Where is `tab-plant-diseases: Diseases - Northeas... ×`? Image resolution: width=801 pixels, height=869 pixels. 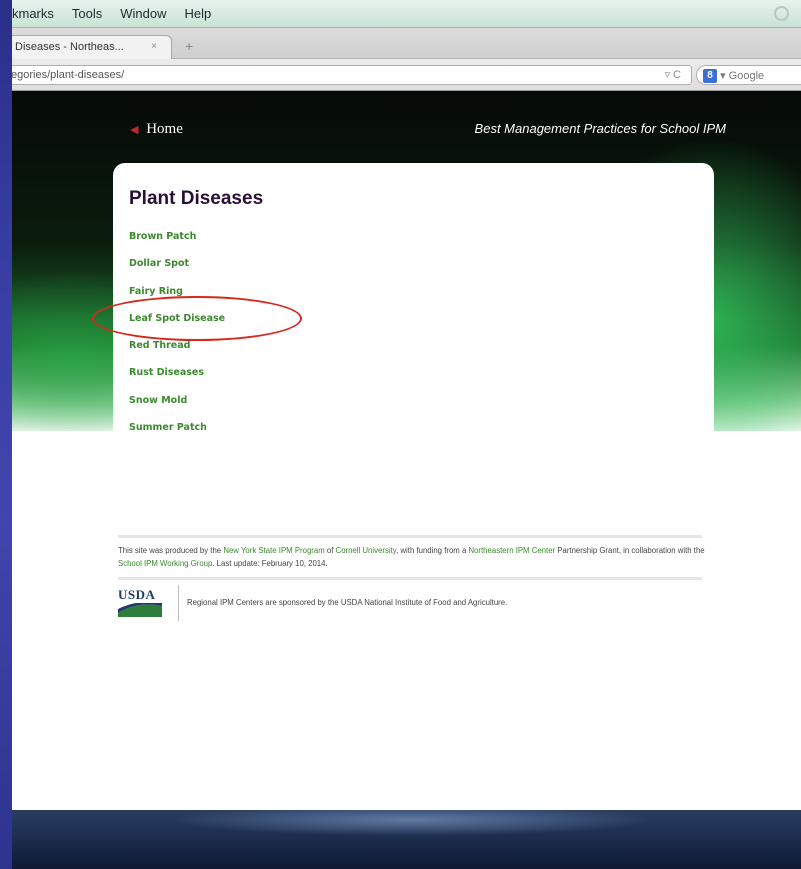
tab-plant-diseases: Diseases - Northeas... × is located at coordinates (92, 47).